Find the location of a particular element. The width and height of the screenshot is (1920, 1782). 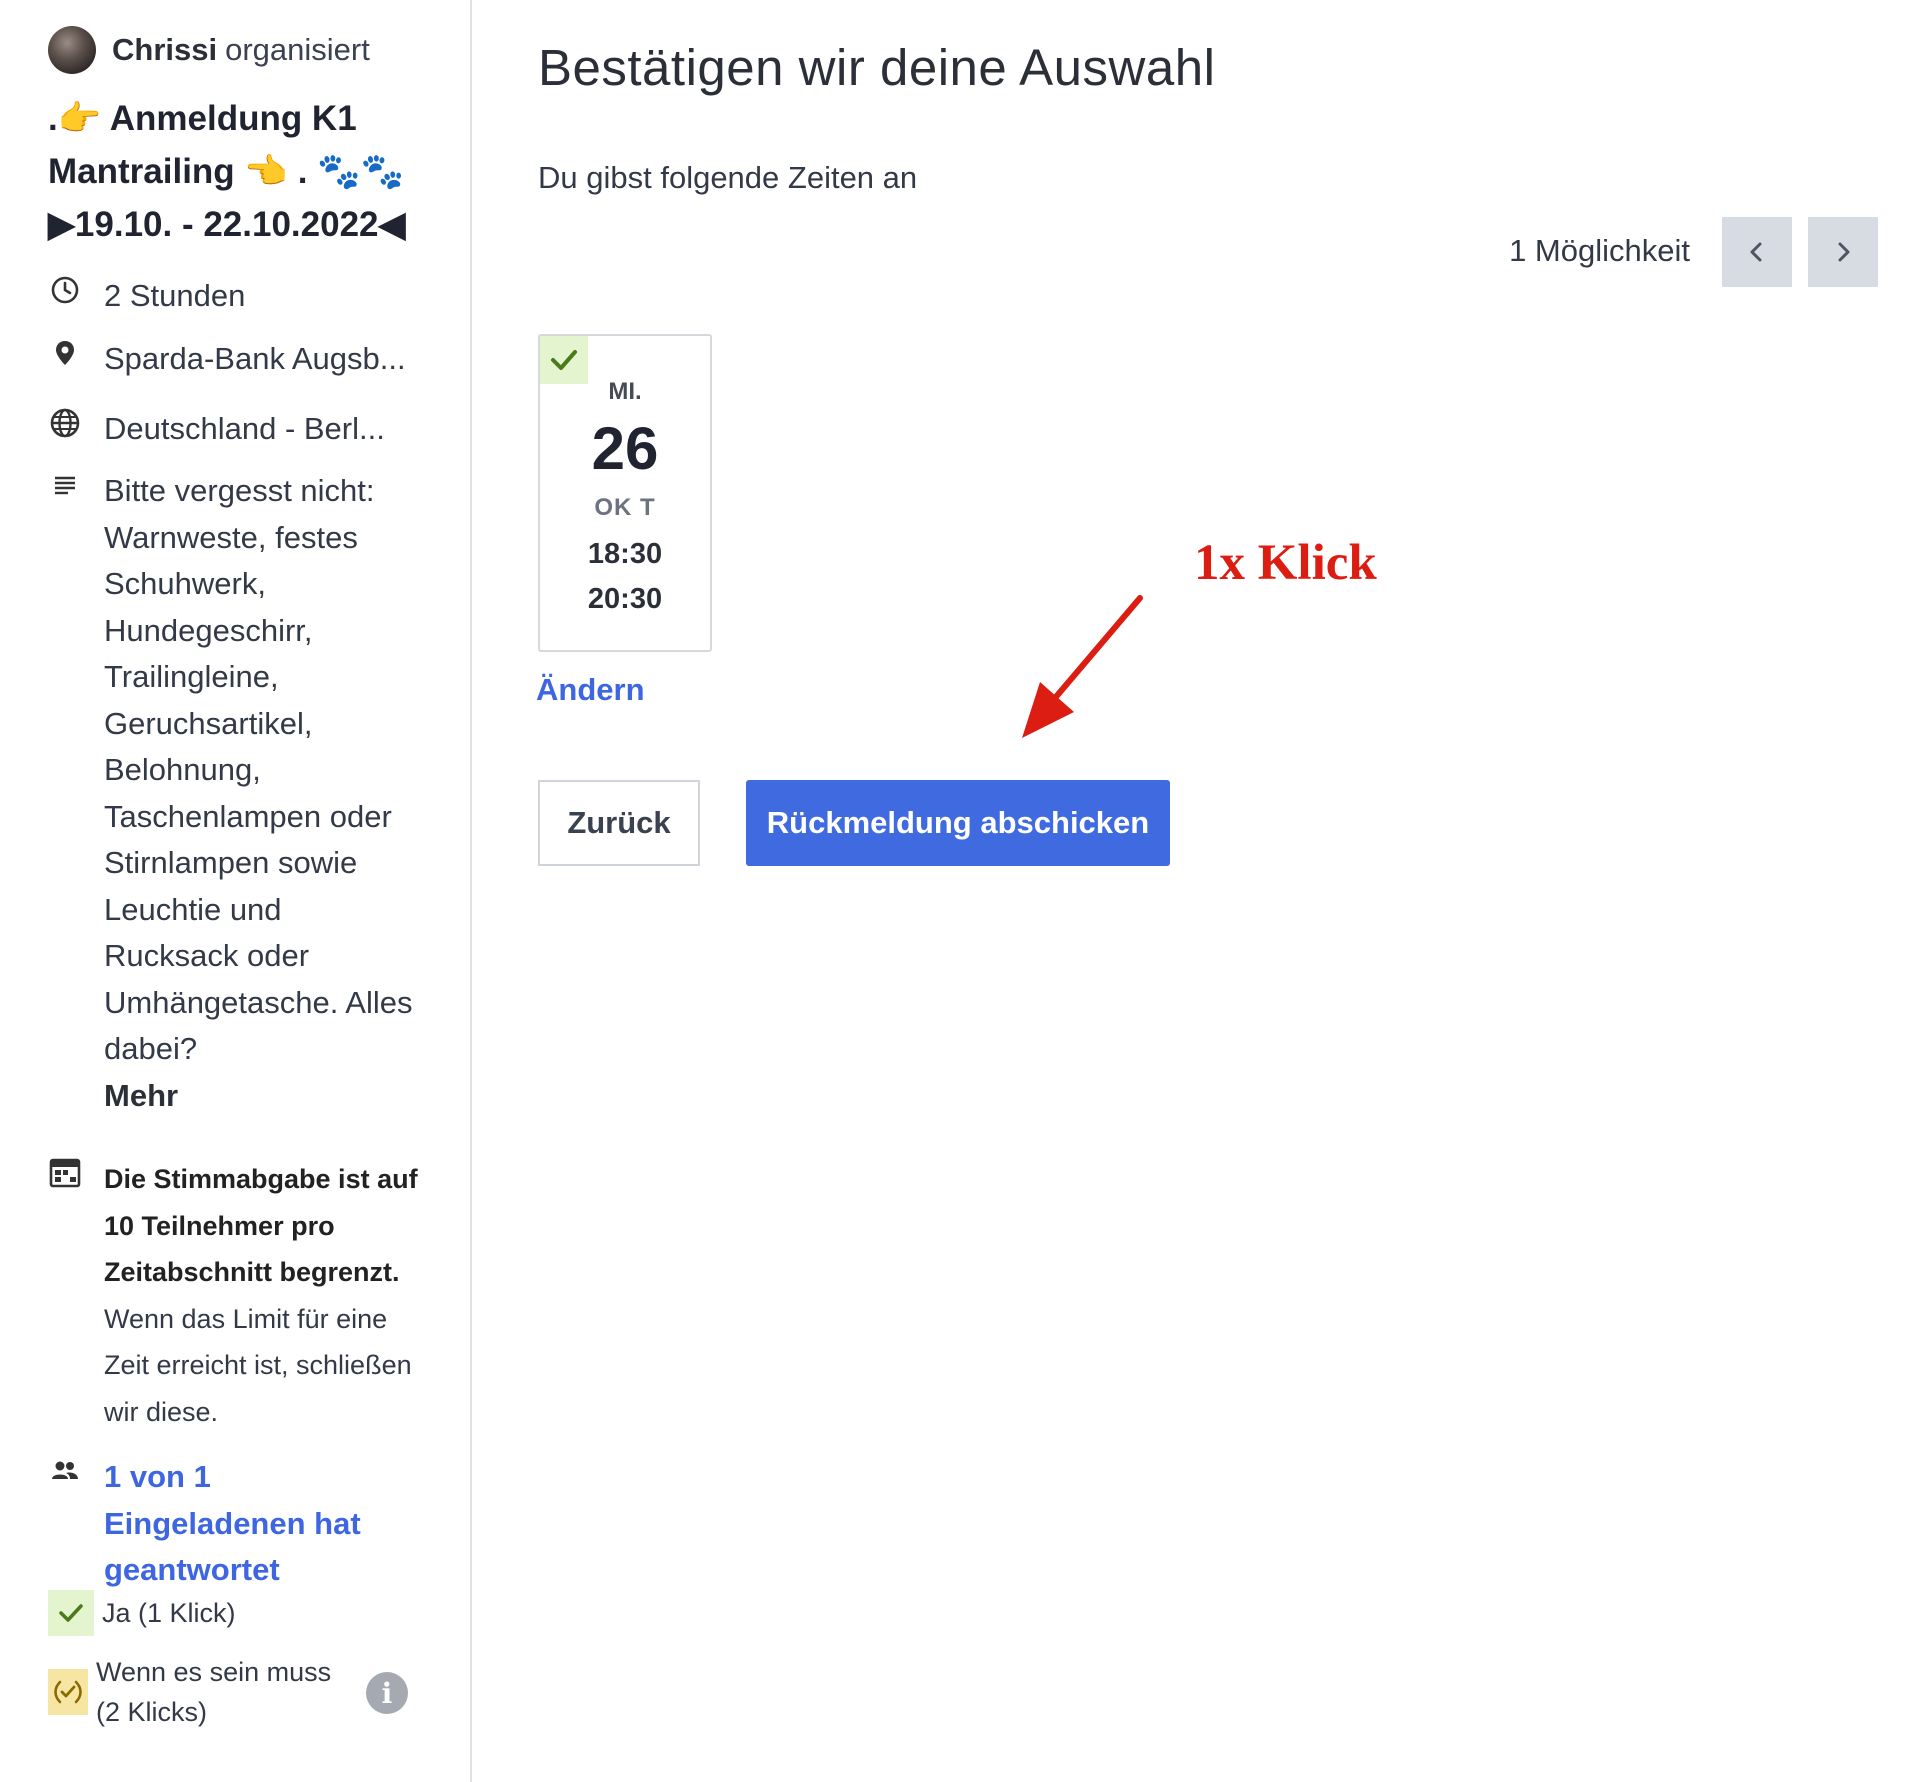

card-day: 26 is located at coordinates (625, 448).